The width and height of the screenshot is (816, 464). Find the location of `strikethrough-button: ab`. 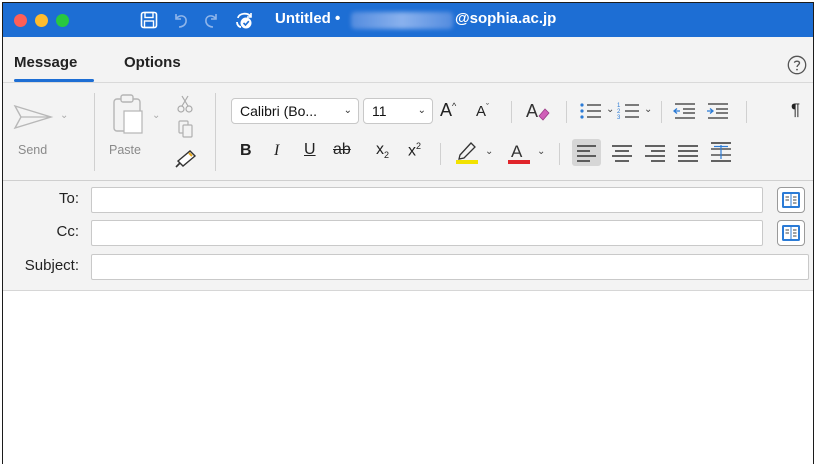

strikethrough-button: ab is located at coordinates (342, 150).